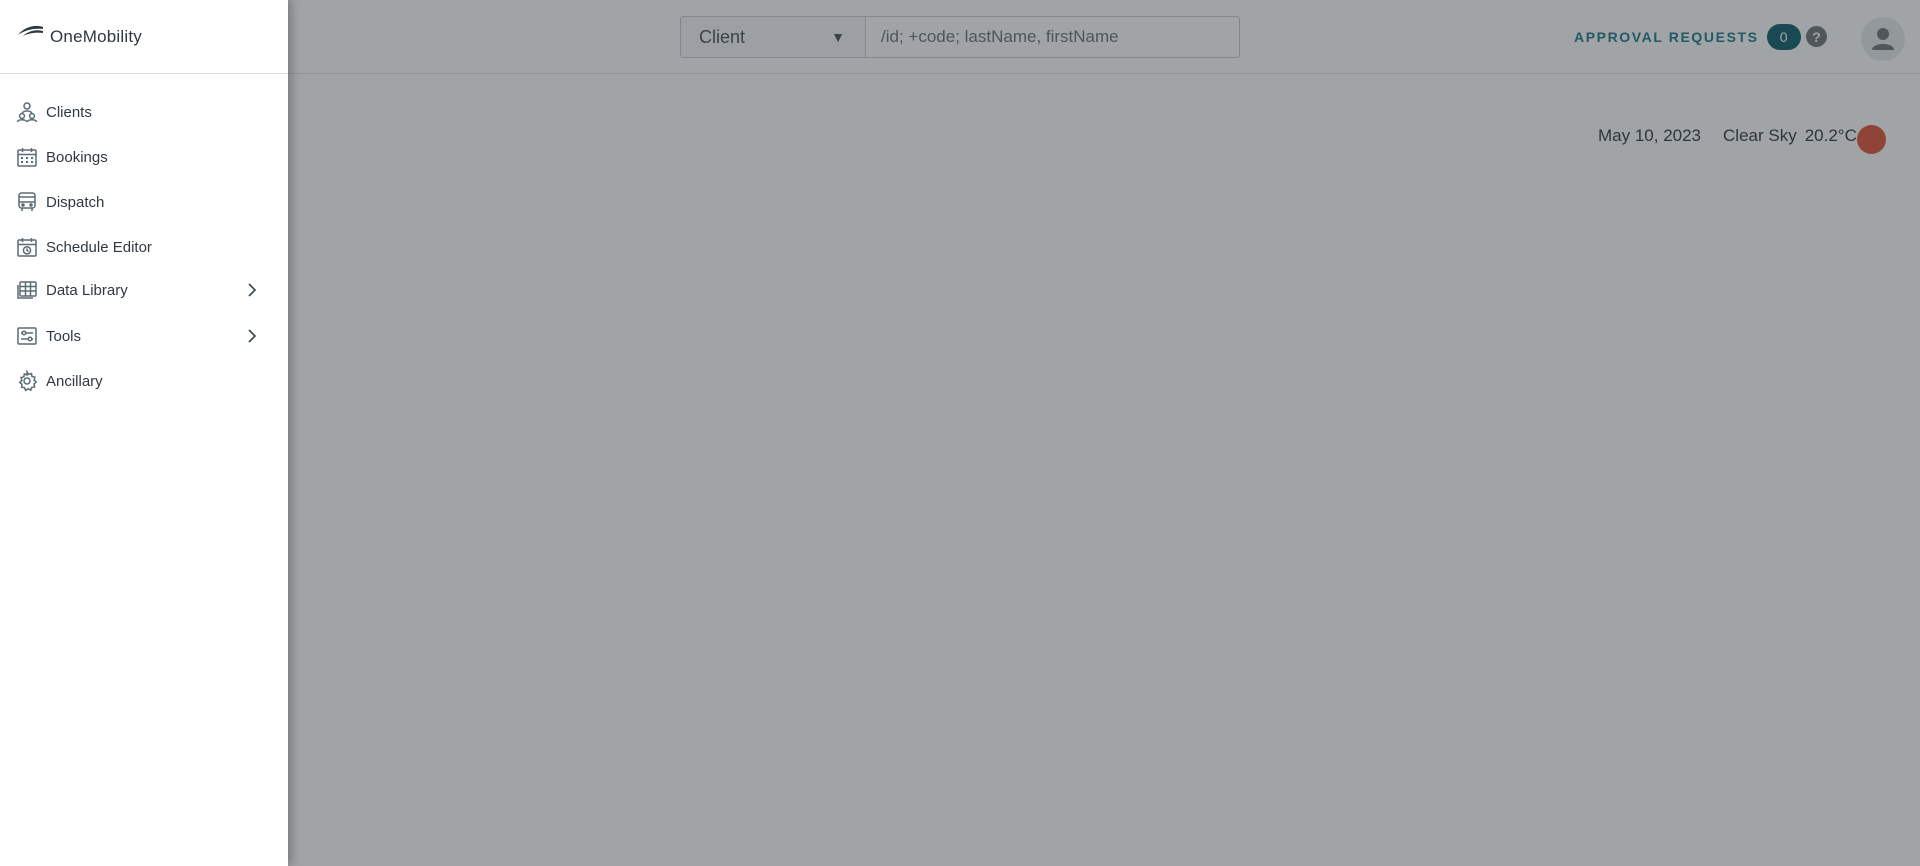 Image resolution: width=1920 pixels, height=866 pixels. What do you see at coordinates (75, 202) in the screenshot?
I see `sidebar-item-label: Dispatch` at bounding box center [75, 202].